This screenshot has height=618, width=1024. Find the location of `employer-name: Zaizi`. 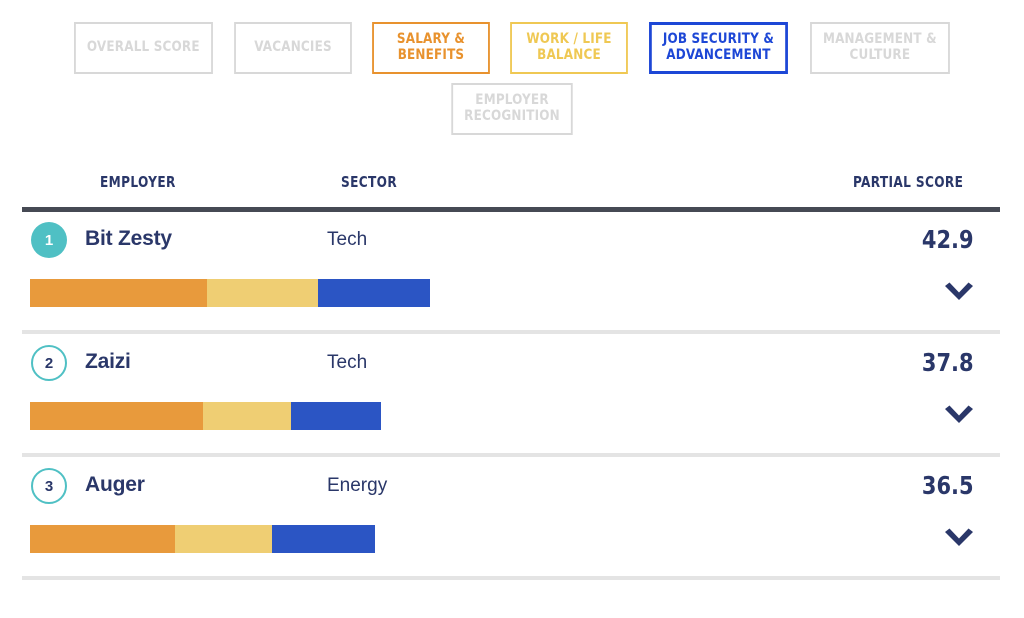

employer-name: Zaizi is located at coordinates (108, 361).